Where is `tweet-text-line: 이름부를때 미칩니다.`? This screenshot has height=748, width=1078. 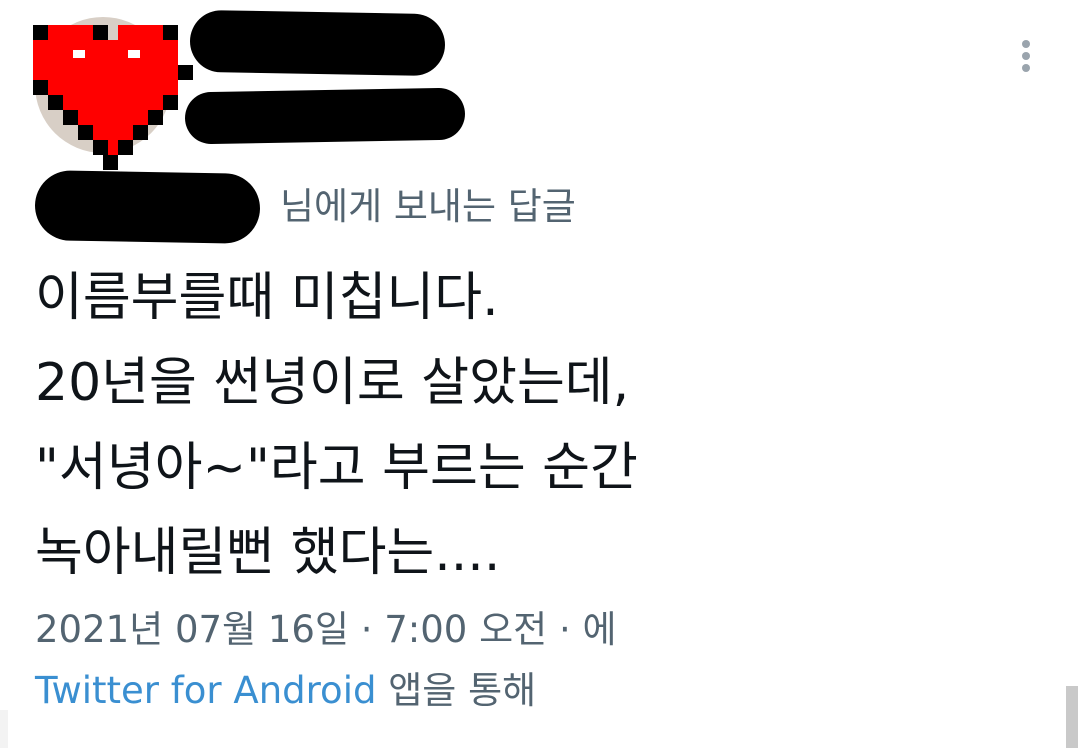
tweet-text-line: 이름부를때 미칩니다. is located at coordinates (267, 298).